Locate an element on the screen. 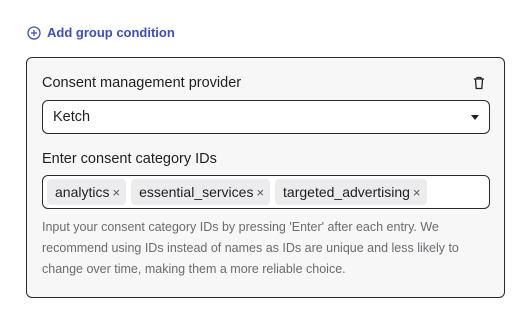  tag-label: targeted_advertising is located at coordinates (346, 192).